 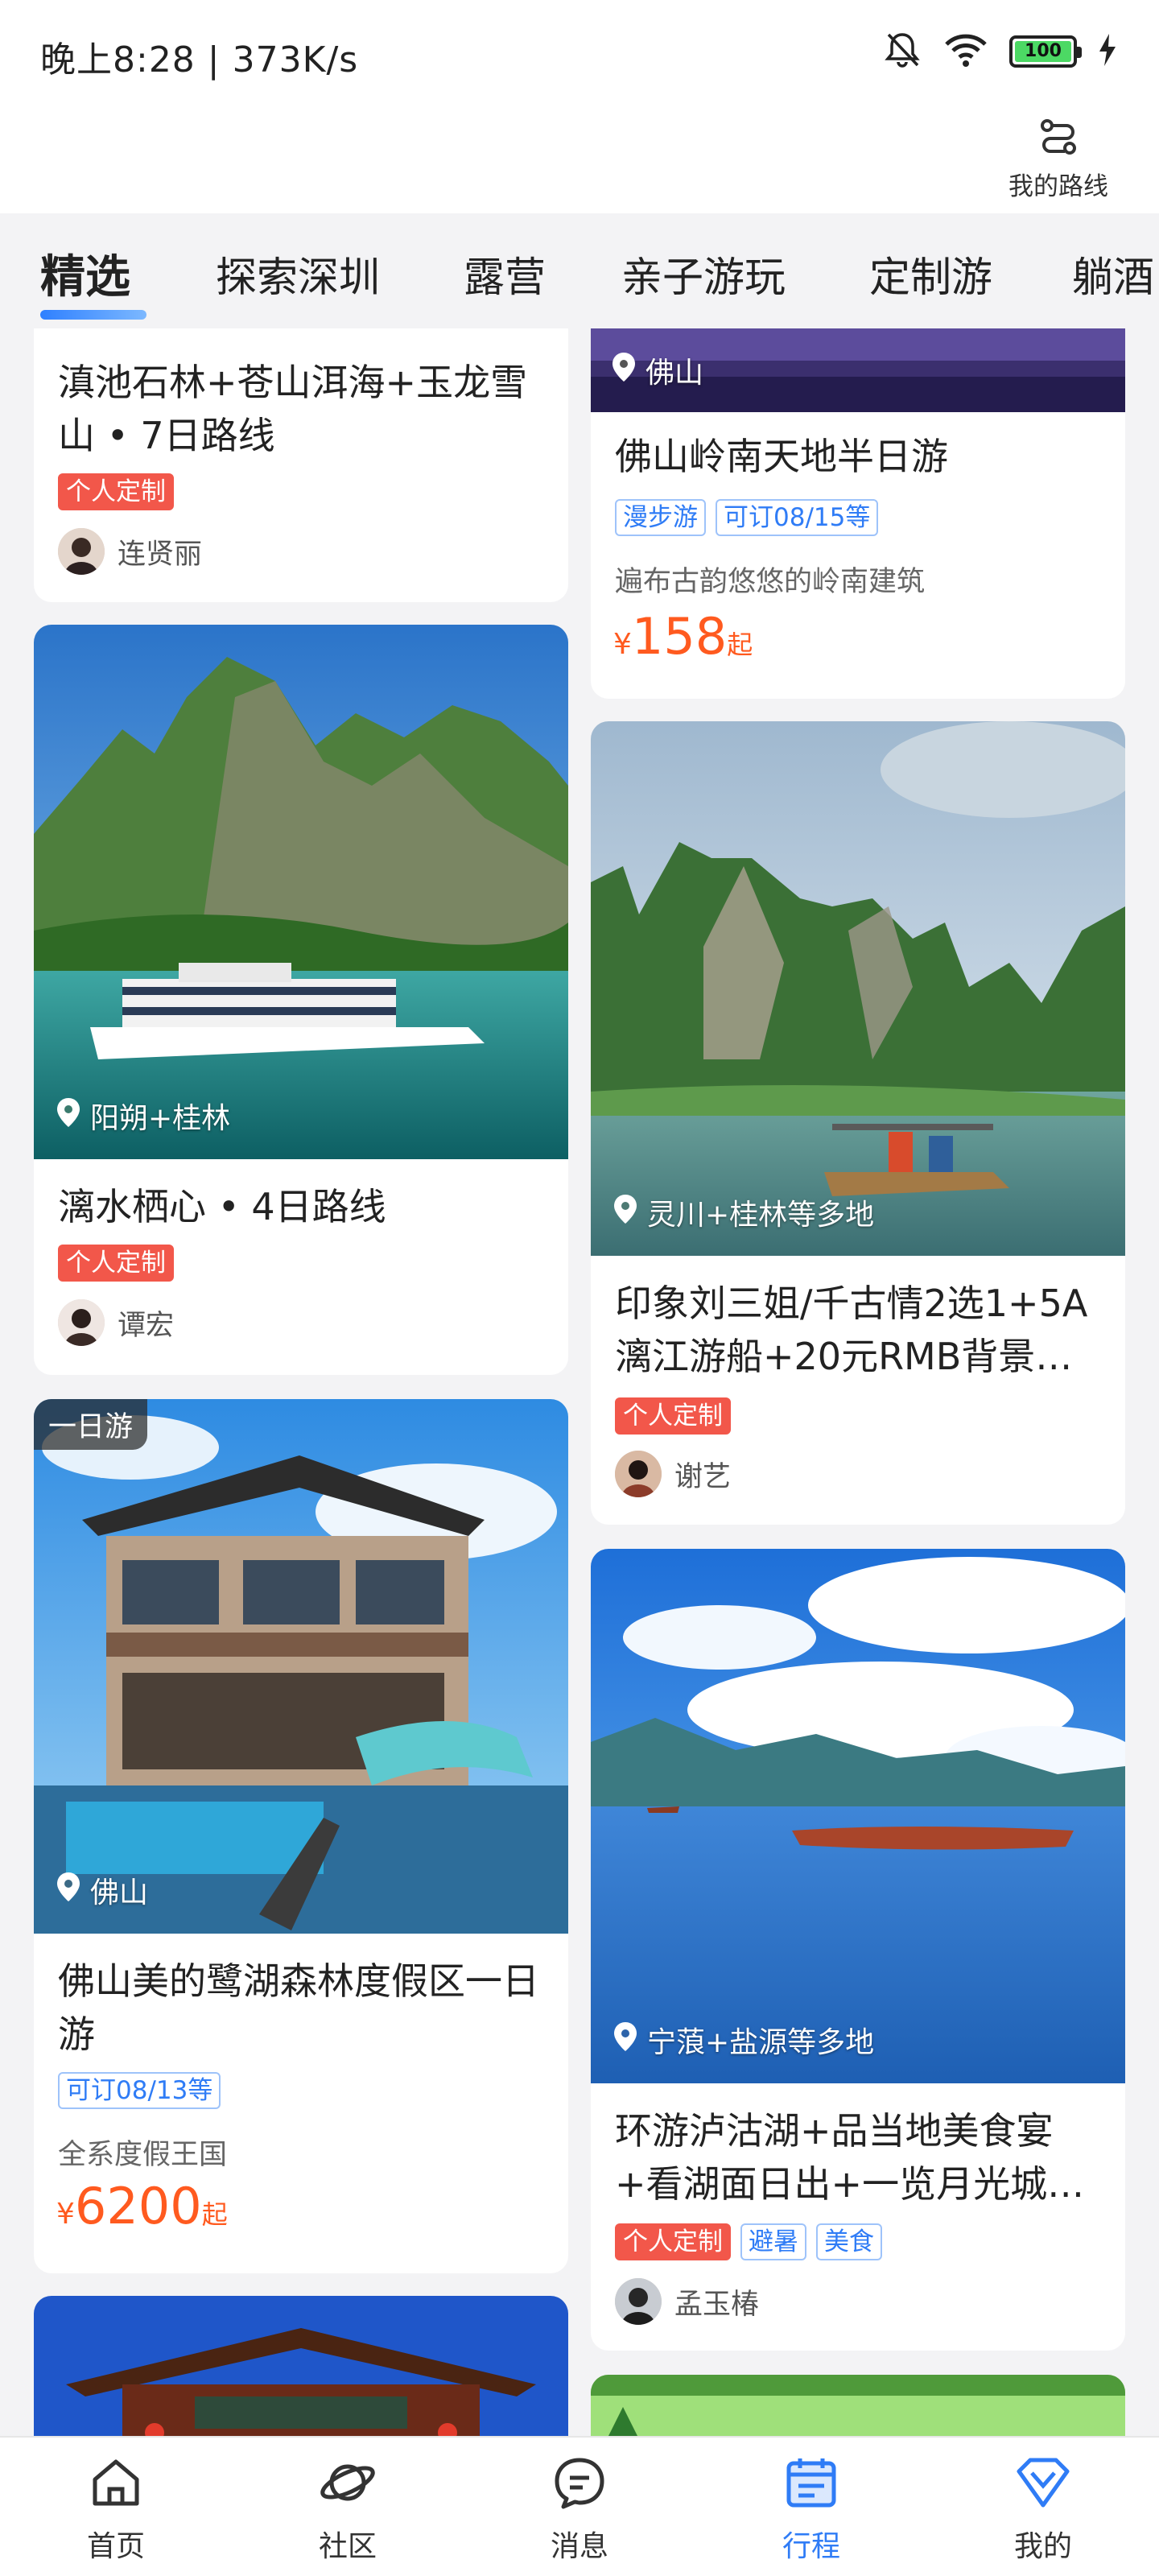 What do you see at coordinates (1045, 51) in the screenshot?
I see `battery-icon: 100` at bounding box center [1045, 51].